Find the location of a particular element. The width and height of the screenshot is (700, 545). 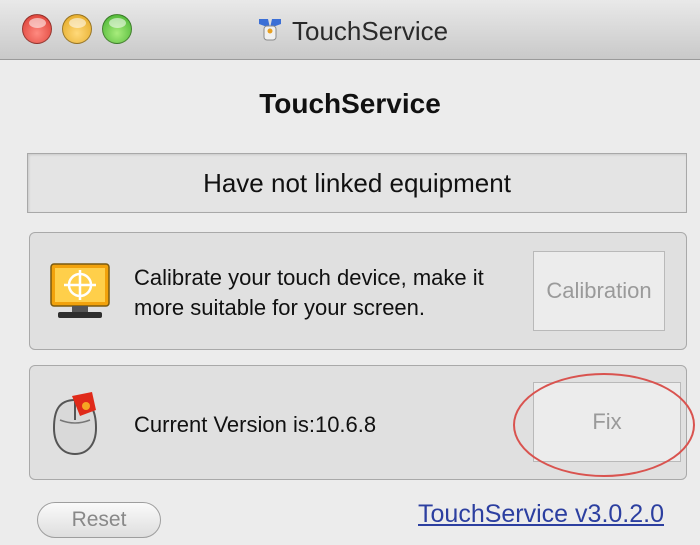

minimize-window-button is located at coordinates (77, 29).